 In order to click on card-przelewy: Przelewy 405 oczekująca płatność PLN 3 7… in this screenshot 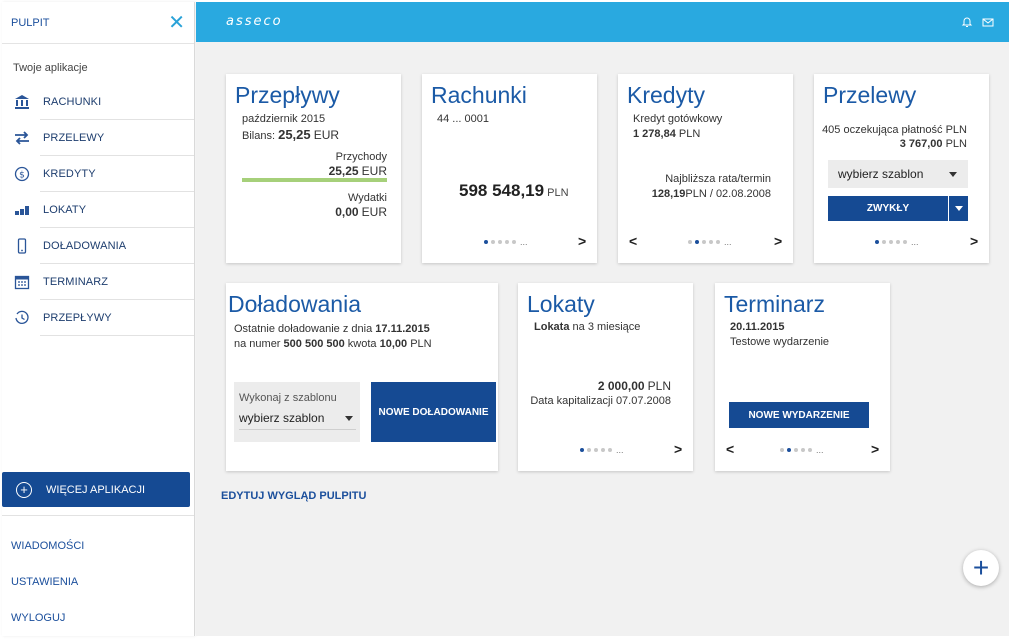, I will do `click(901, 168)`.